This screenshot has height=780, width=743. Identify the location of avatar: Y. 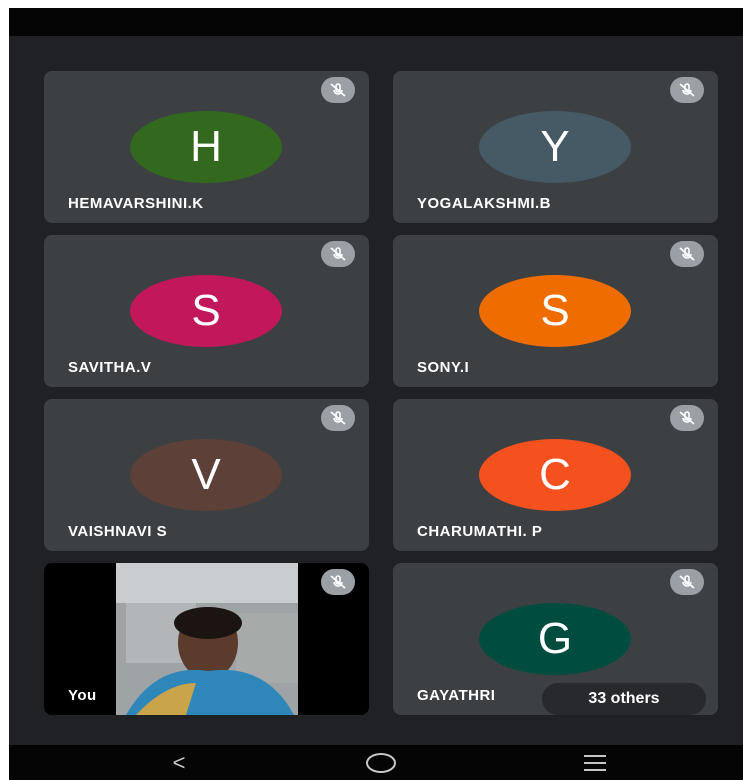
(555, 147).